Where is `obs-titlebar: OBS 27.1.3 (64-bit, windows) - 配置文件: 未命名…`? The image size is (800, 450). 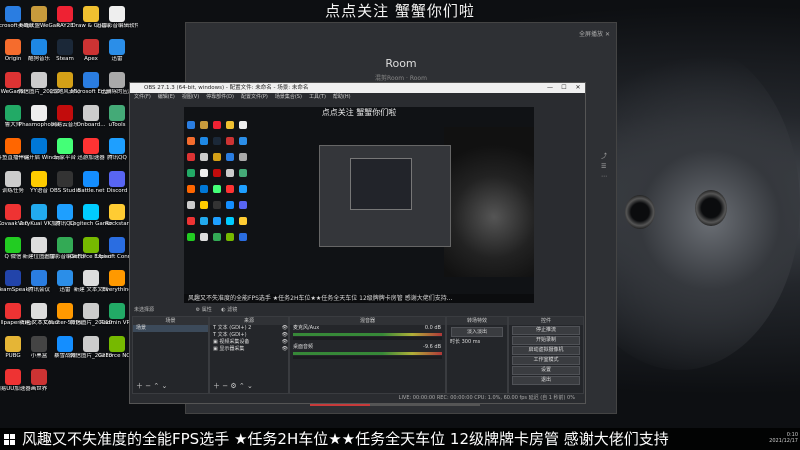
obs-titlebar: OBS 27.1.3 (64-bit, windows) - 配置文件: 未命名… is located at coordinates (357, 88).